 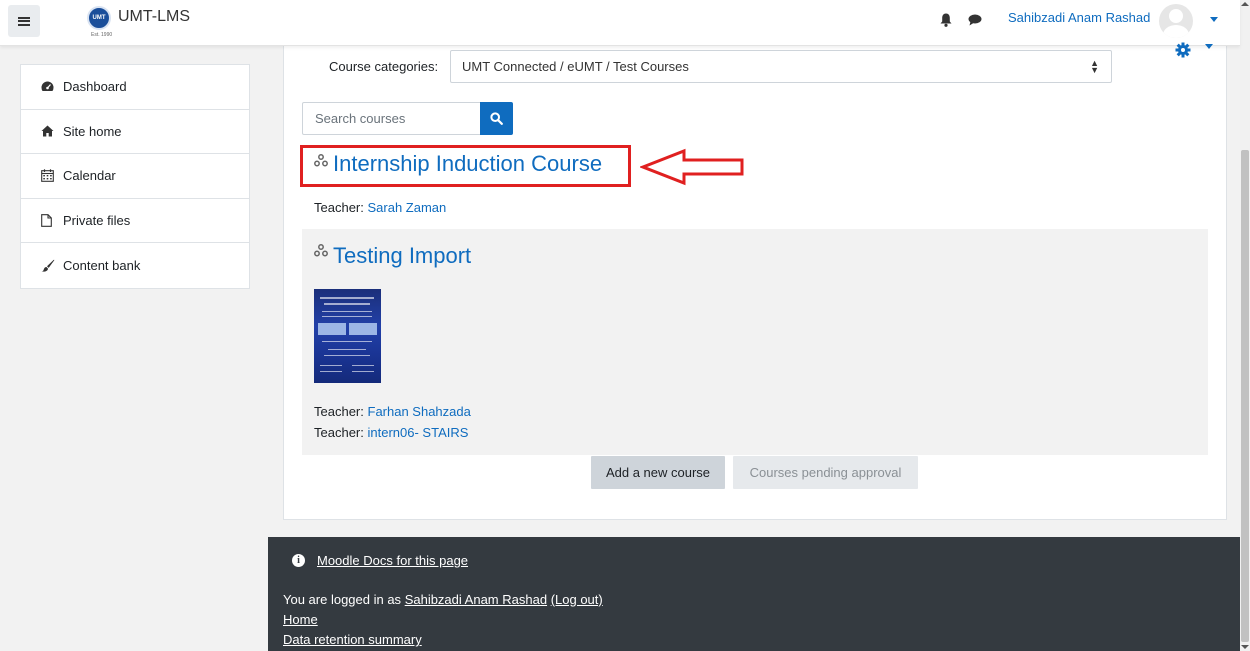 What do you see at coordinates (692, 167) in the screenshot?
I see `arrow-annotation-icon` at bounding box center [692, 167].